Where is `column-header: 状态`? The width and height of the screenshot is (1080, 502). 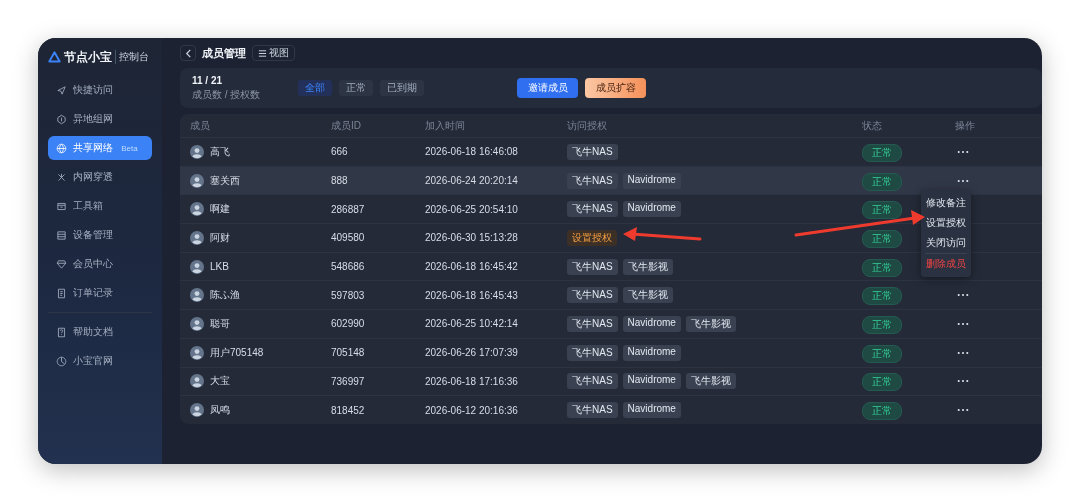 column-header: 状态 is located at coordinates (872, 125).